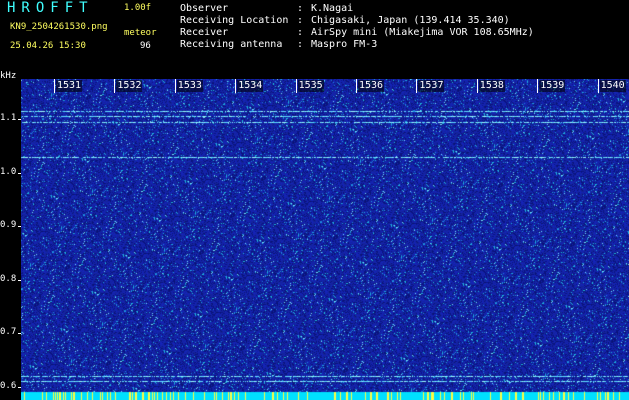 The image size is (629, 400). What do you see at coordinates (138, 8) in the screenshot?
I see `app-version: 1.00f` at bounding box center [138, 8].